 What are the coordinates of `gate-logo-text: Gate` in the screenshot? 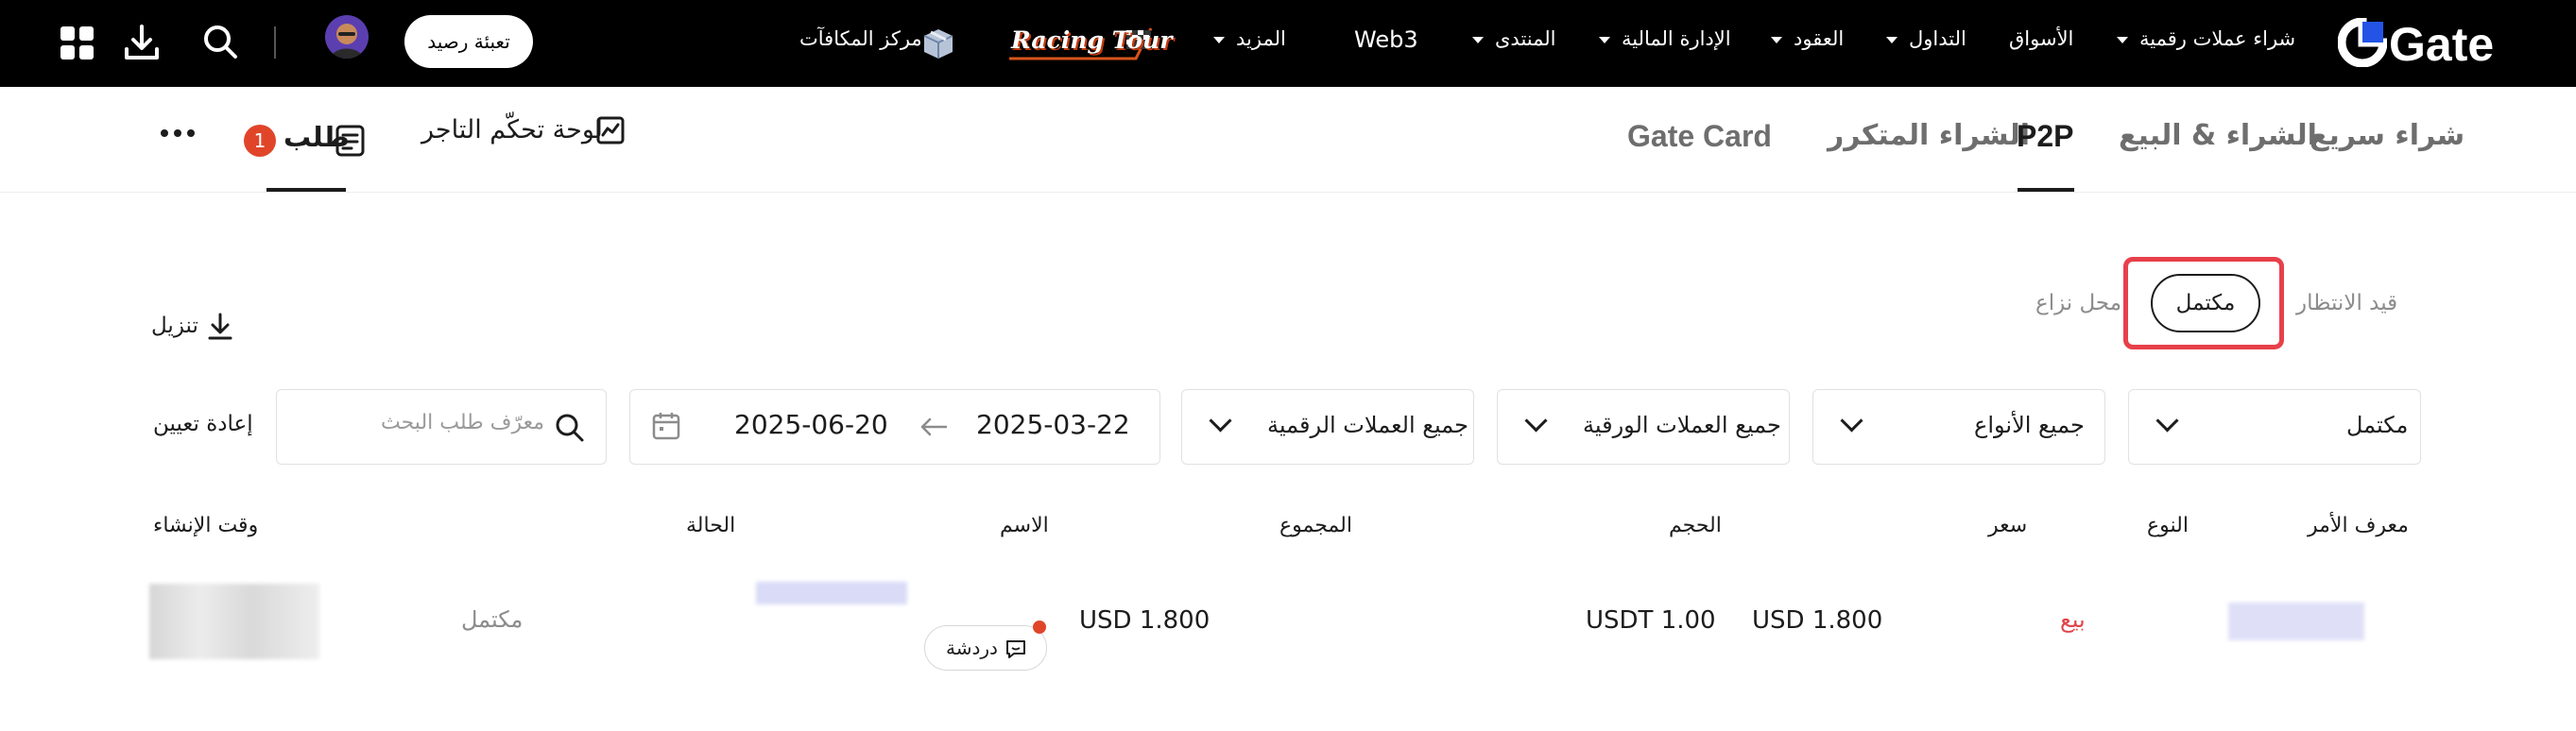 It's located at (2442, 44).